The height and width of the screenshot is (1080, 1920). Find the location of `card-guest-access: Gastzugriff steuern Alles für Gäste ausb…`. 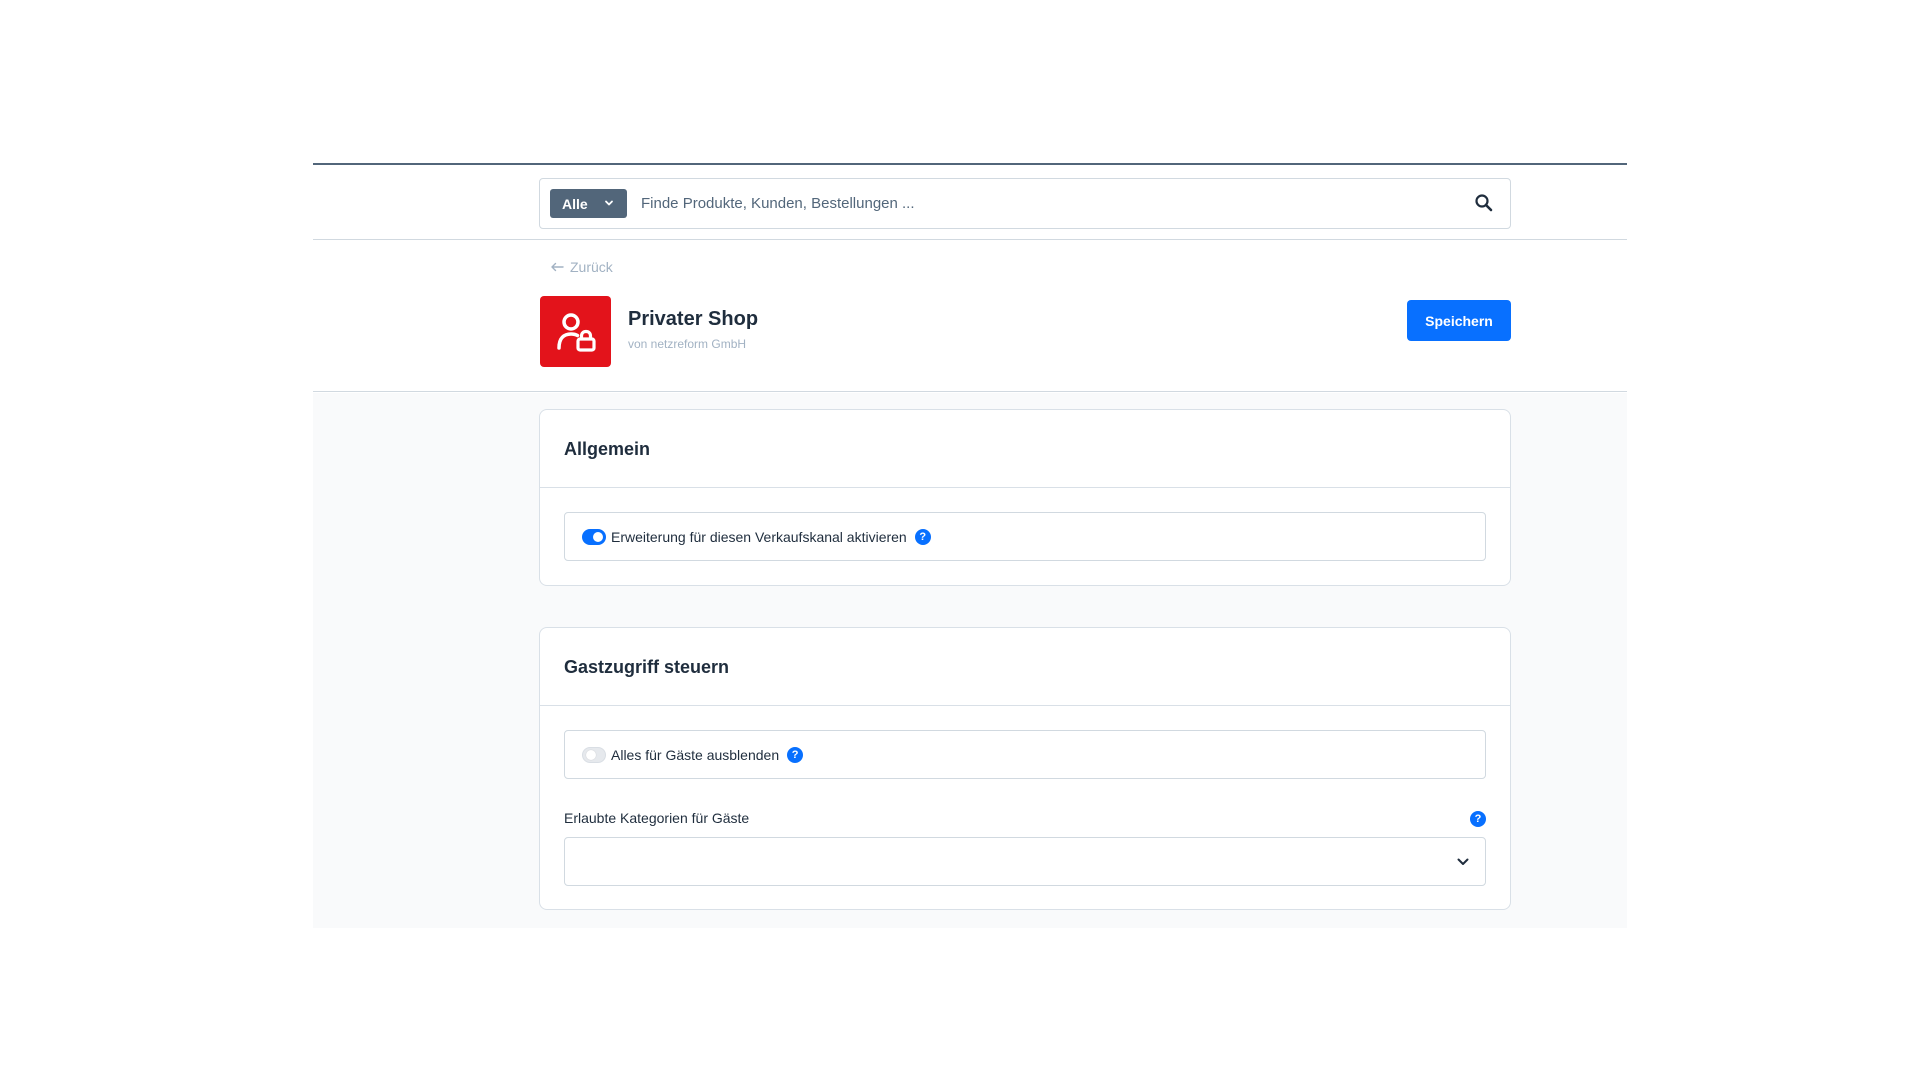

card-guest-access: Gastzugriff steuern Alles für Gäste ausb… is located at coordinates (1025, 768).